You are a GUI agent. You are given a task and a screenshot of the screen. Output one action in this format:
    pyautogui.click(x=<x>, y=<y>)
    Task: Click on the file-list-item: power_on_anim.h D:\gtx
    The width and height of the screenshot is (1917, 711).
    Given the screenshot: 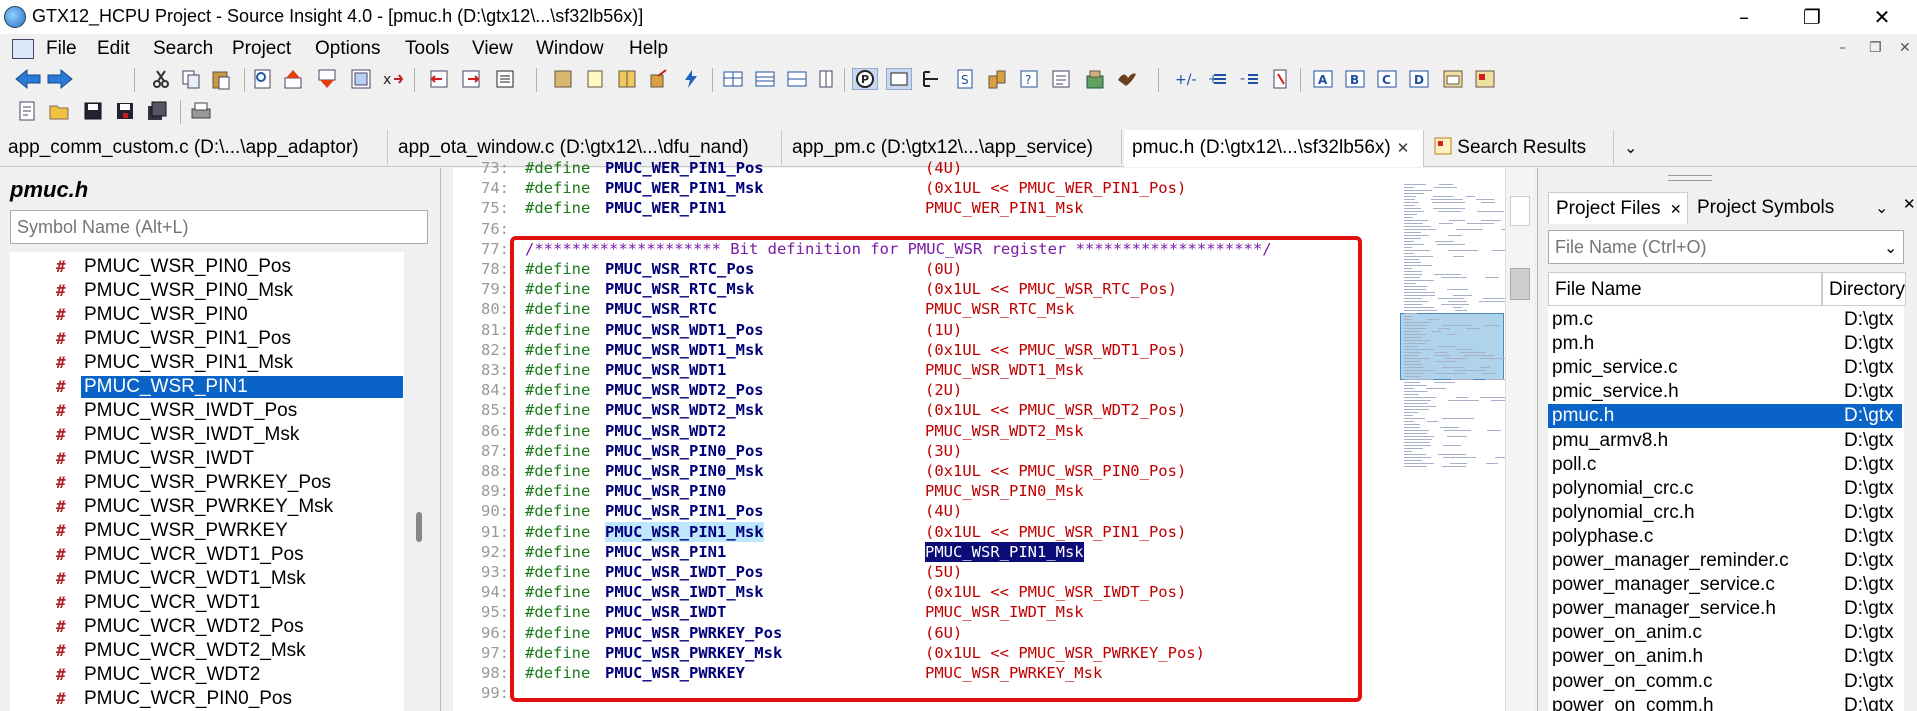 What is the action you would take?
    pyautogui.click(x=1725, y=657)
    